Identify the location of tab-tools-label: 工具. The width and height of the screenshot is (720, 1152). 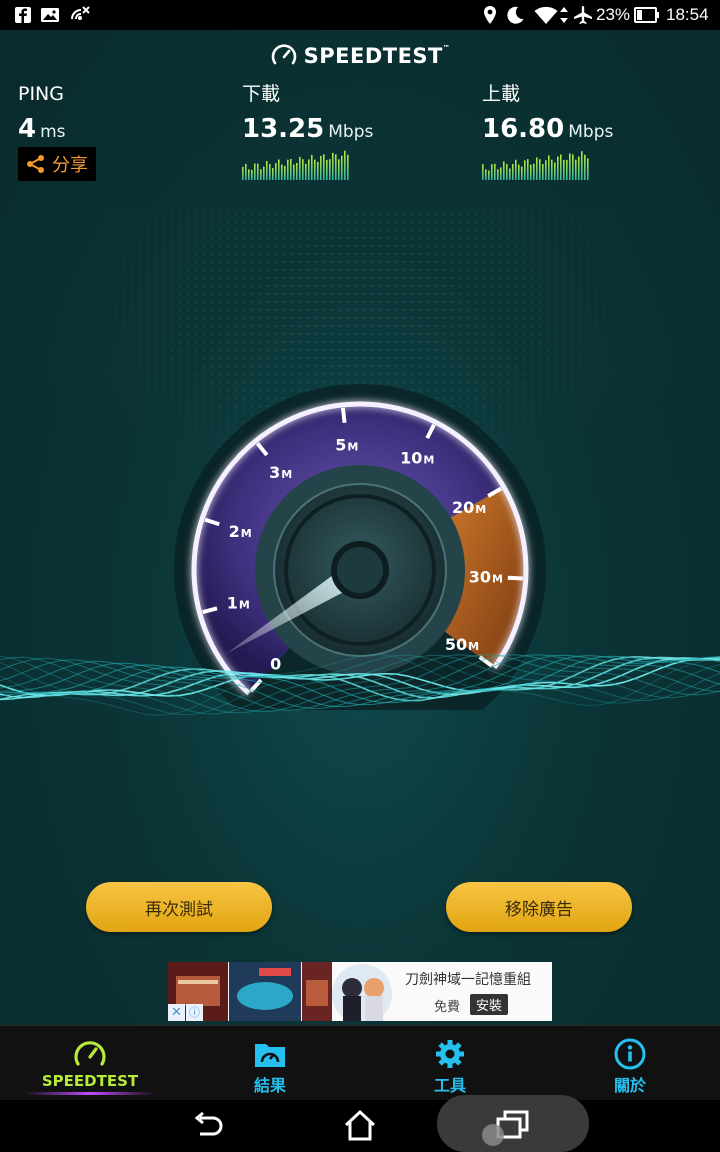
(449, 1085).